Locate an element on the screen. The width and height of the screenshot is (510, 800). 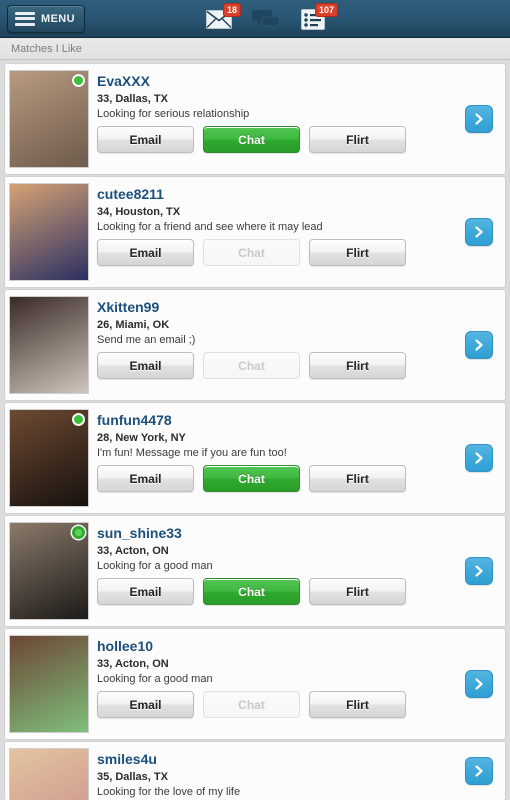
age-location: 28, New York, NY is located at coordinates (141, 438).